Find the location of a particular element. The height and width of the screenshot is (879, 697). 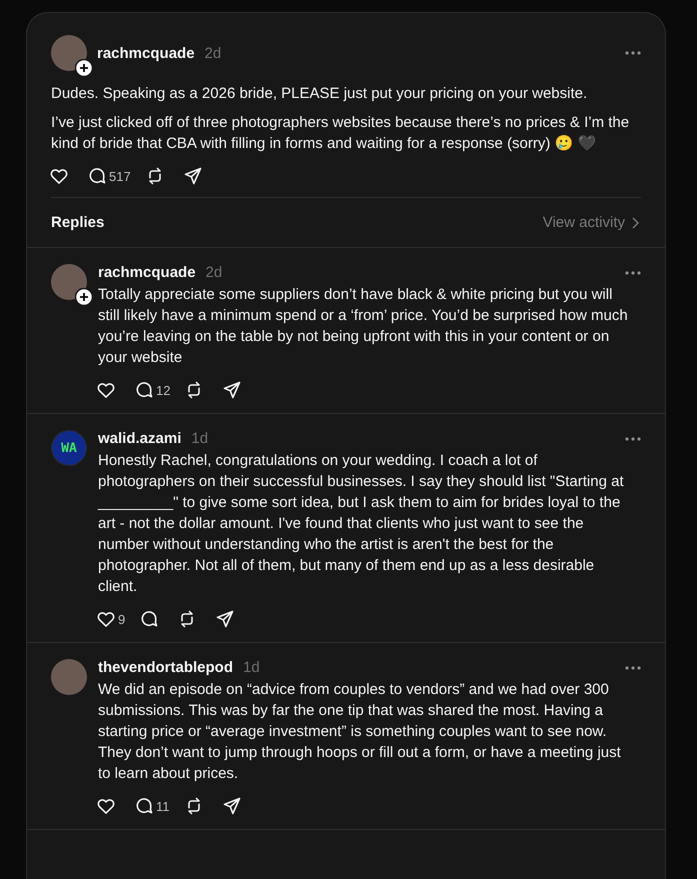

like-button: 9 is located at coordinates (111, 619).